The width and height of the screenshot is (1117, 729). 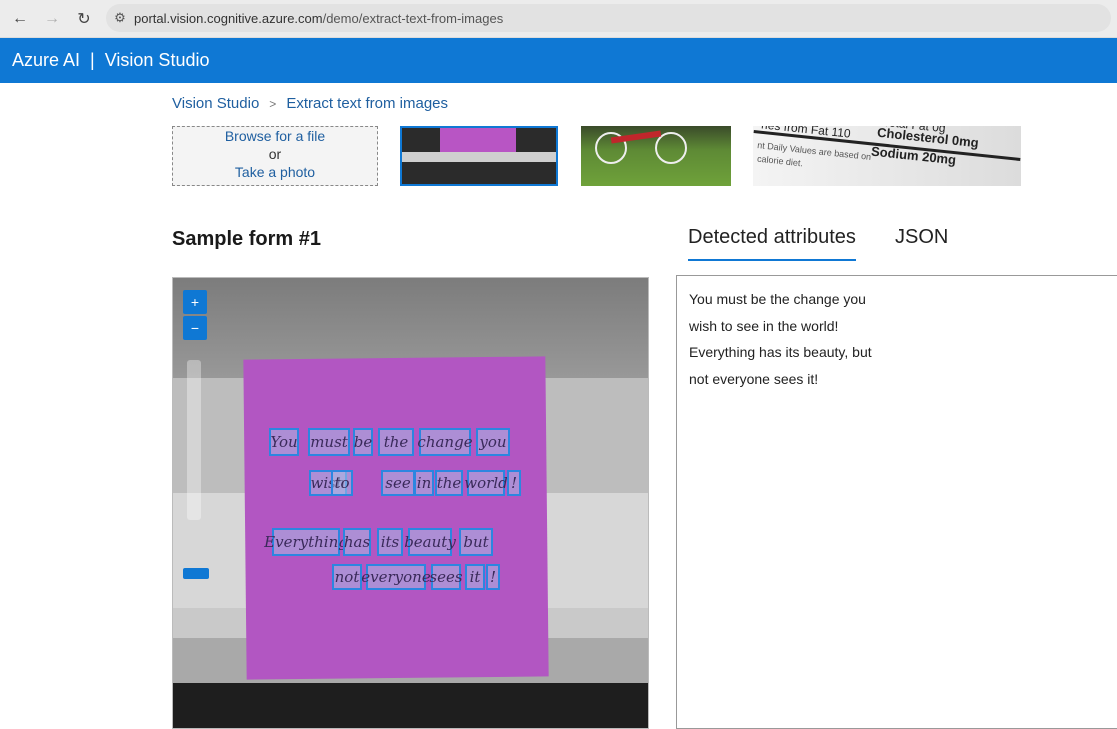 What do you see at coordinates (921, 242) in the screenshot?
I see `tab-json: JSON` at bounding box center [921, 242].